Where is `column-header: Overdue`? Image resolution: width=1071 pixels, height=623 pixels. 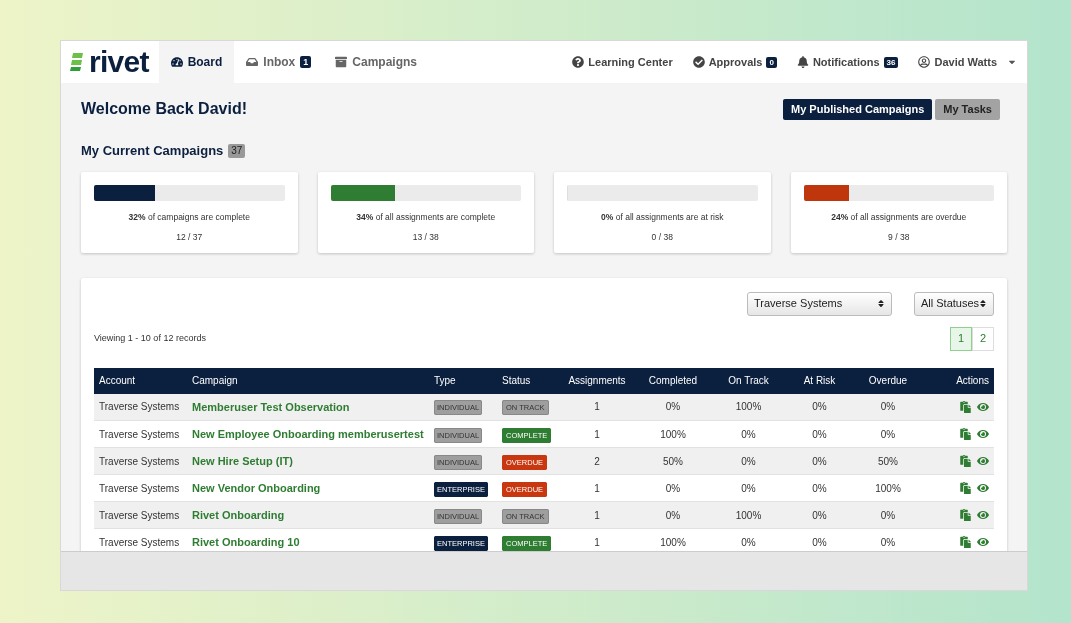
column-header: Overdue is located at coordinates (888, 380).